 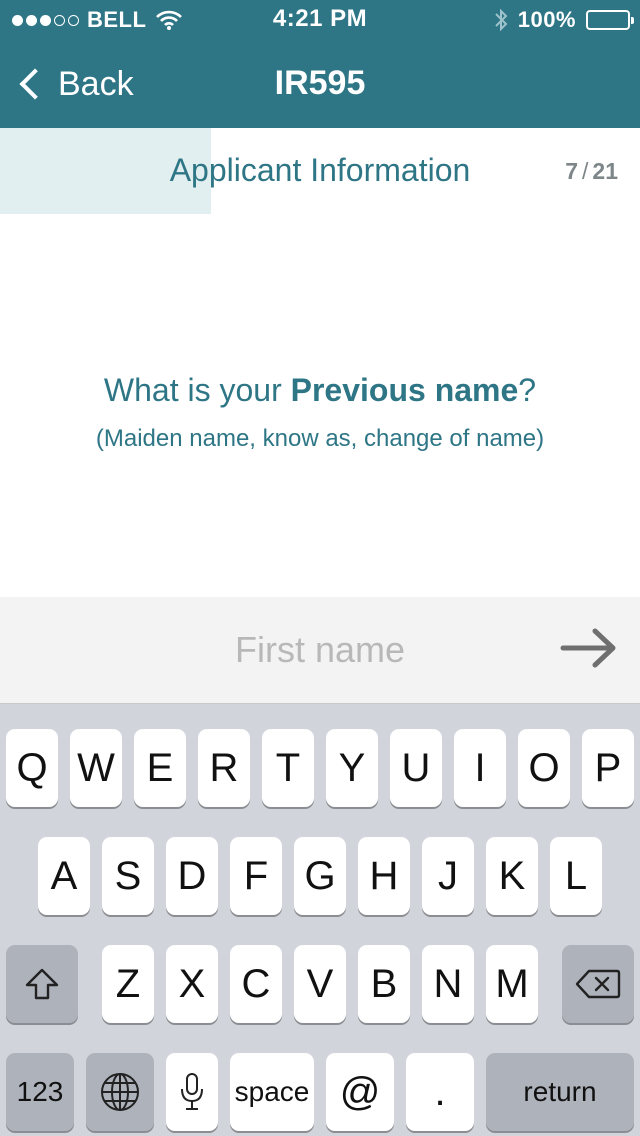 What do you see at coordinates (192, 876) in the screenshot?
I see `key-d: D` at bounding box center [192, 876].